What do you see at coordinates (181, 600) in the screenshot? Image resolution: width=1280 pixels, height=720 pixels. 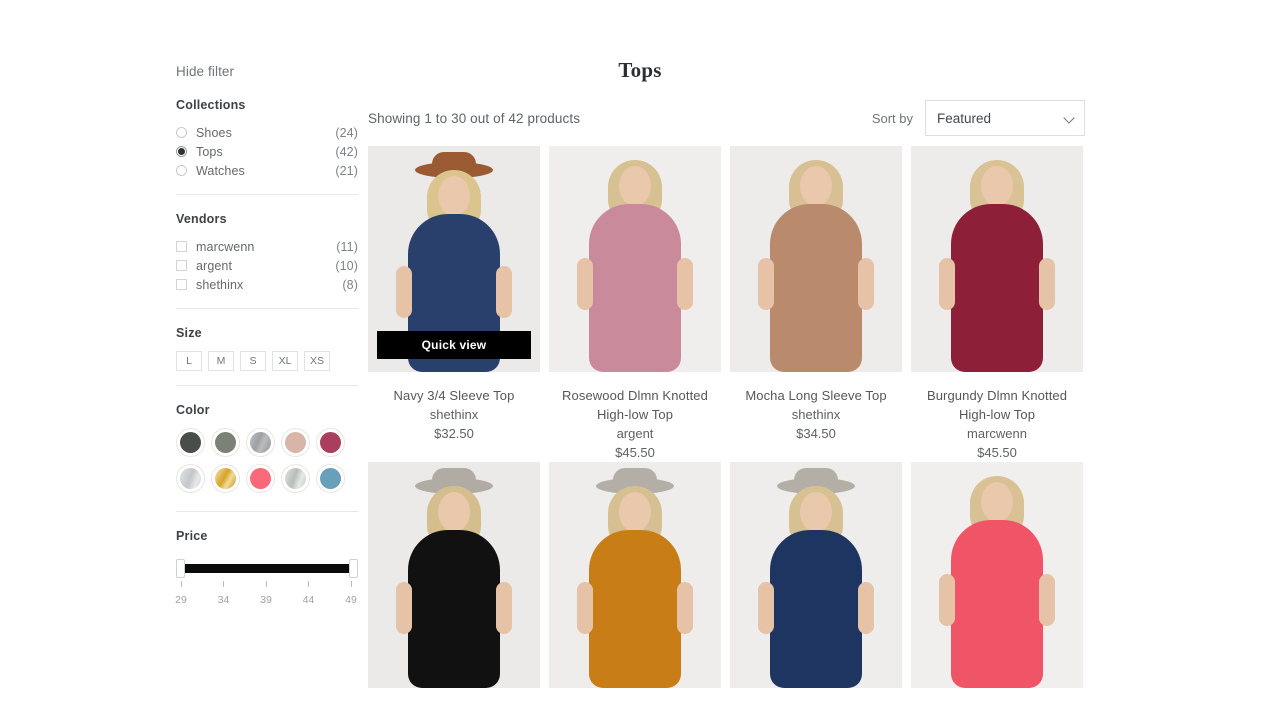 I see `tick-label: 29` at bounding box center [181, 600].